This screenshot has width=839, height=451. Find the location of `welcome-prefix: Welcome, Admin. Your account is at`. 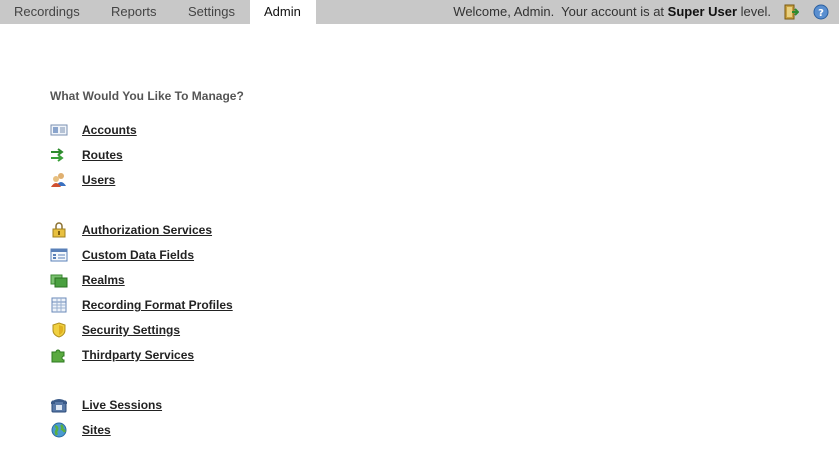

welcome-prefix: Welcome, Admin. Your account is at is located at coordinates (560, 11).